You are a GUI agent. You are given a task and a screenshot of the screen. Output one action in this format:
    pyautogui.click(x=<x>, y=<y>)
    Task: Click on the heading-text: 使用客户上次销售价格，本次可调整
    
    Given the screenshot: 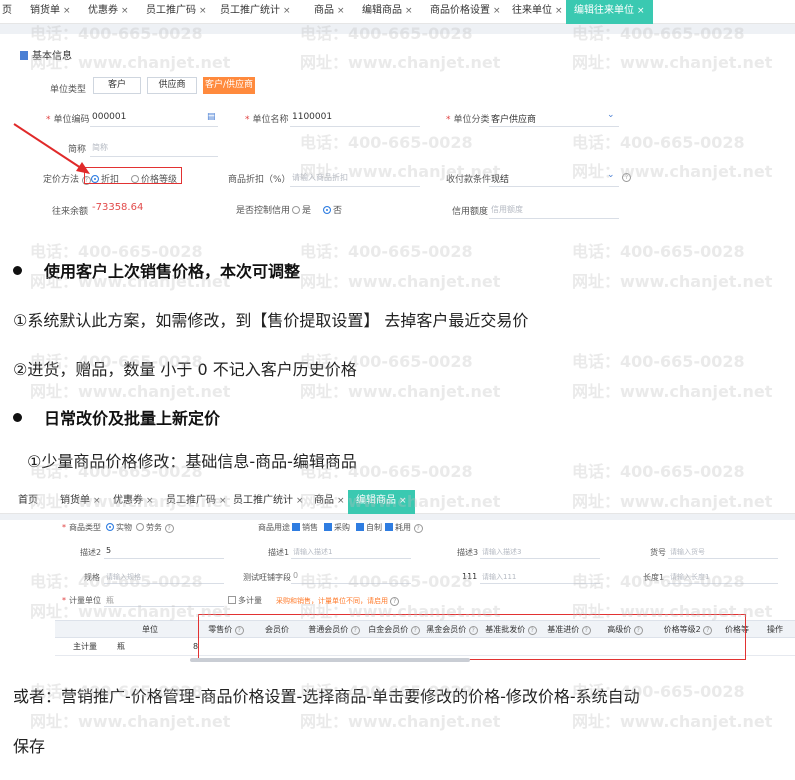 What is the action you would take?
    pyautogui.click(x=172, y=271)
    